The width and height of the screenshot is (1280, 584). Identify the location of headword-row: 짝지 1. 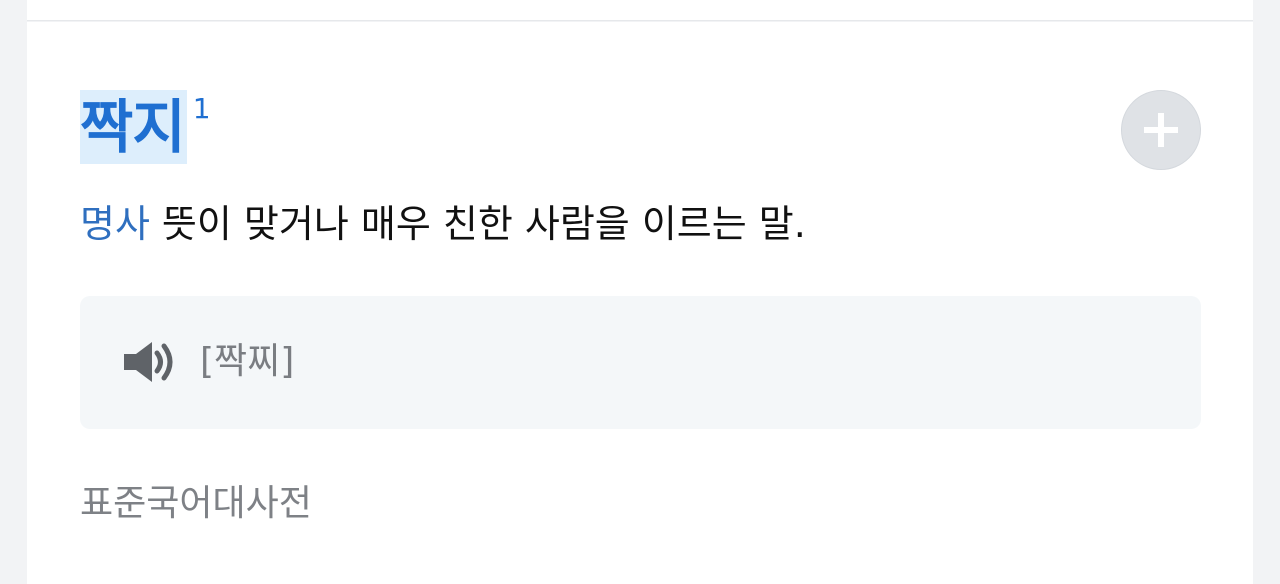
(145, 127).